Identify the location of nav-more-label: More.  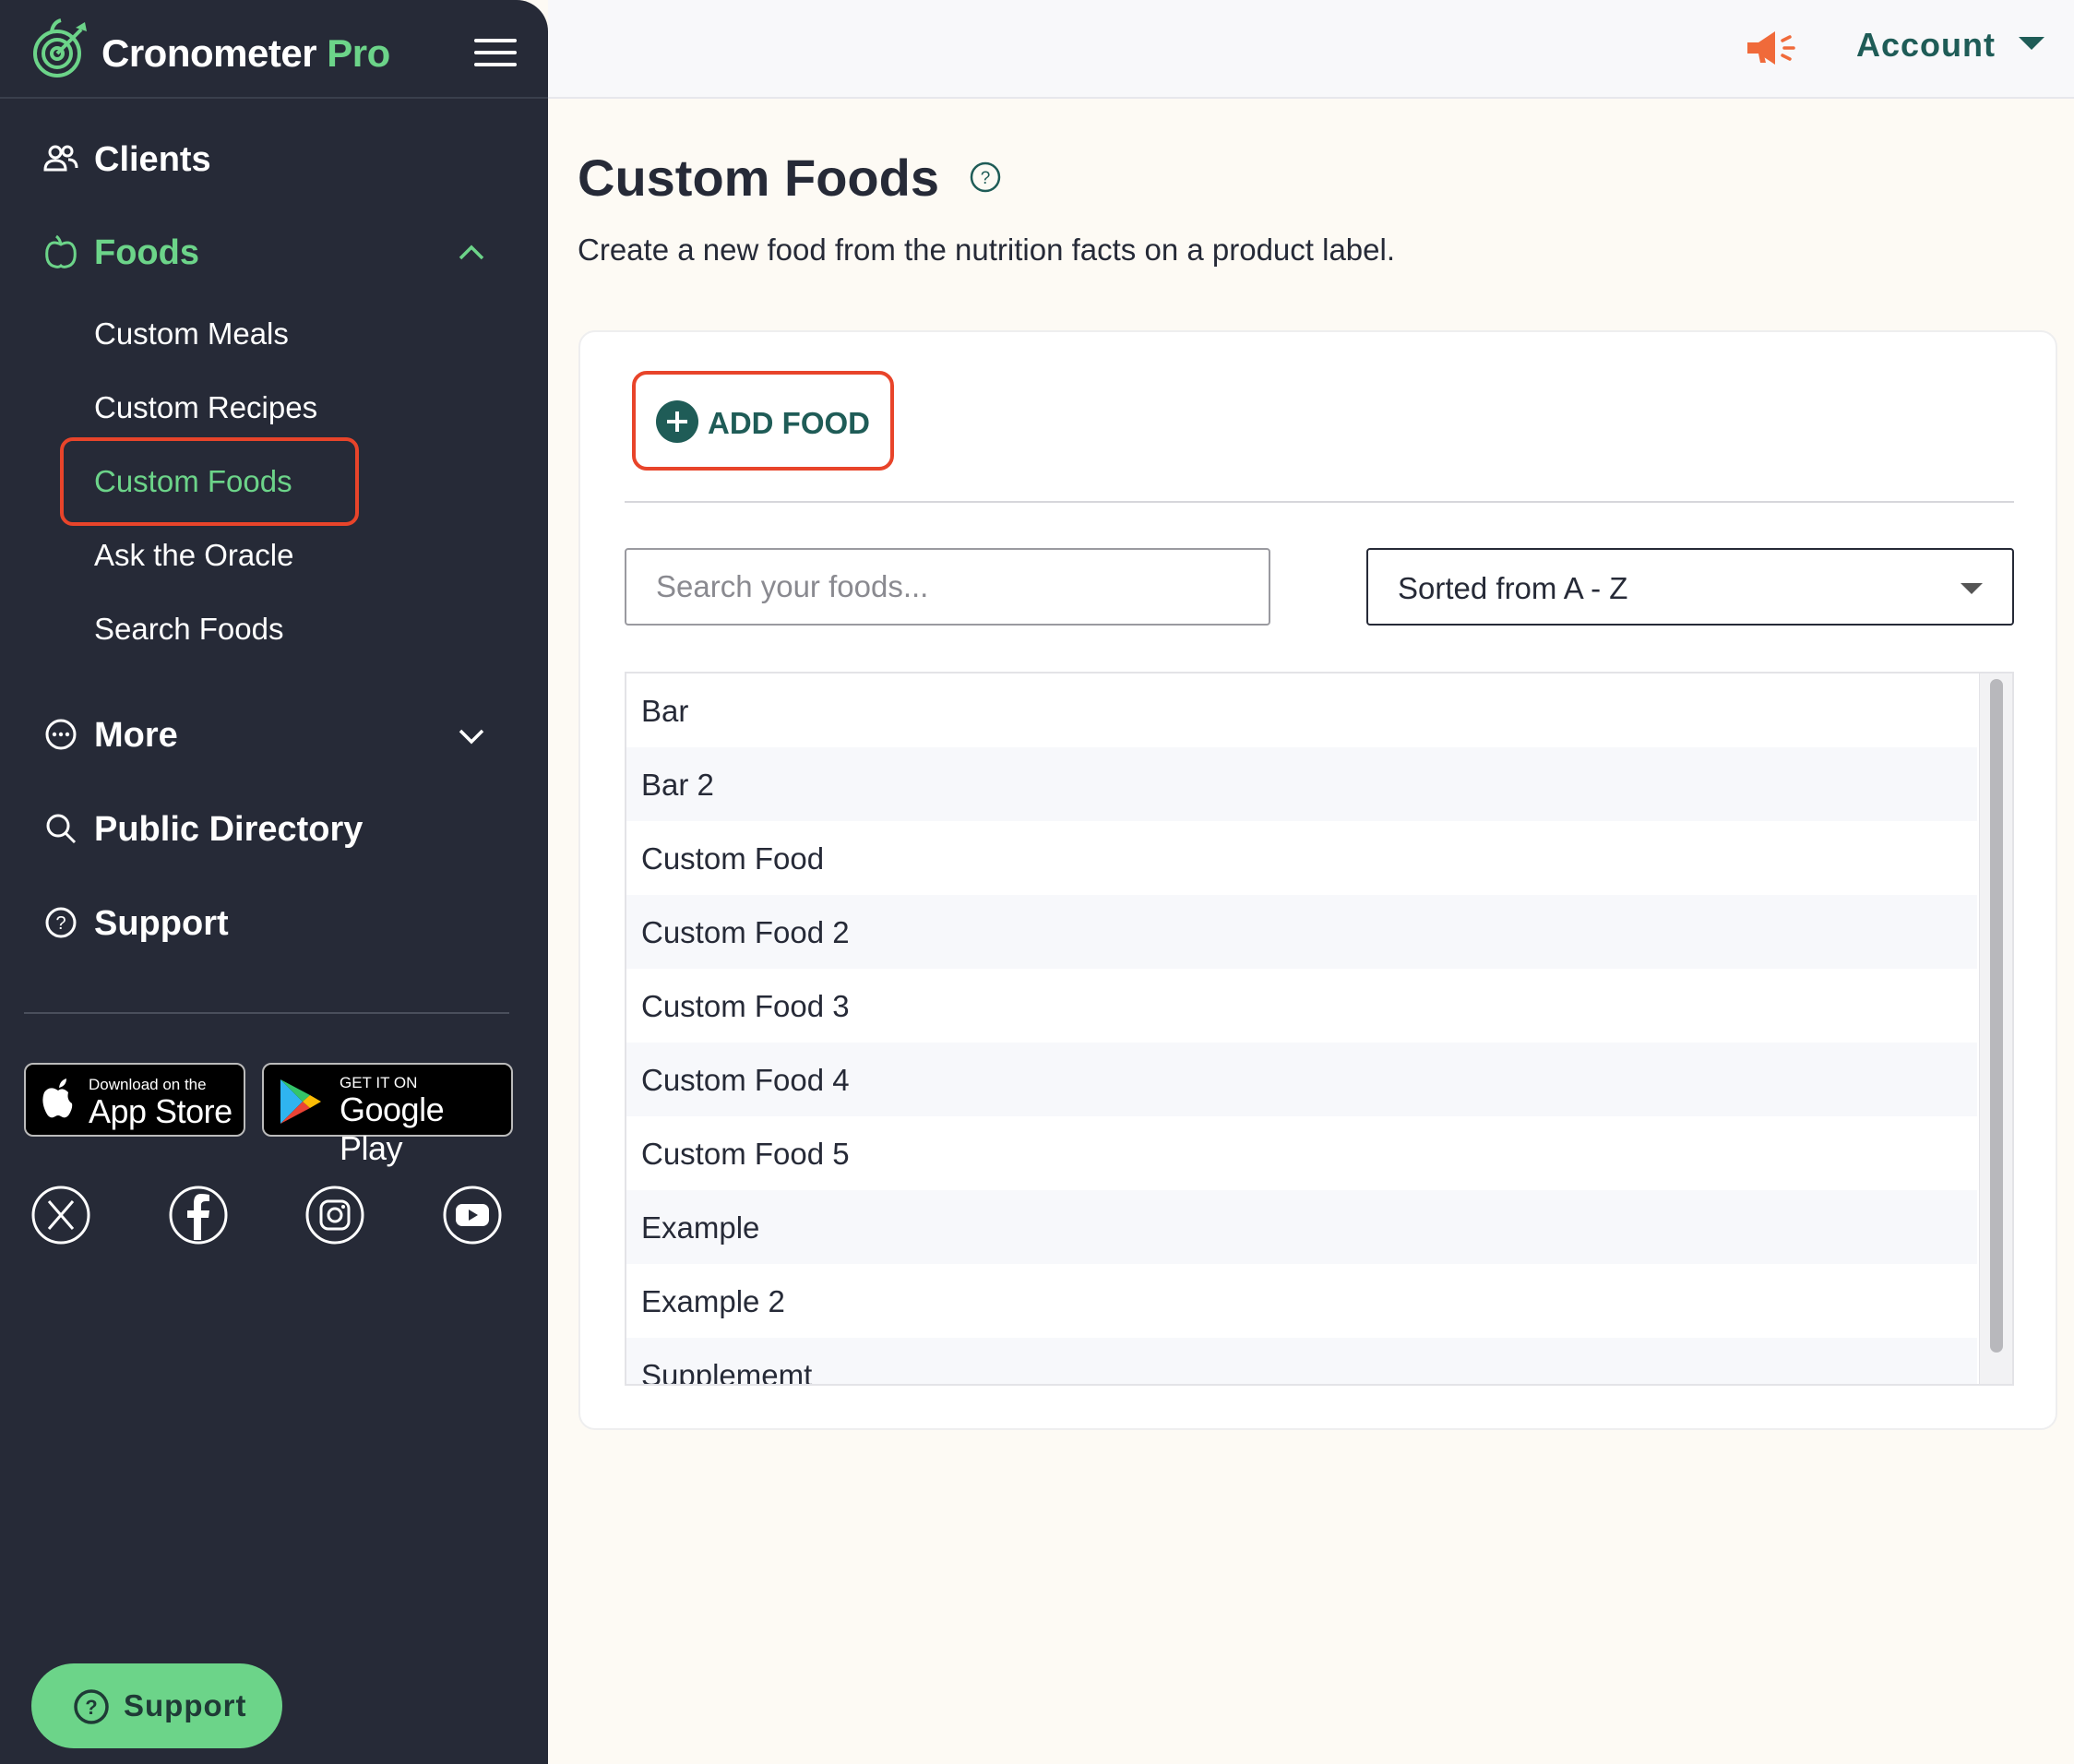
(136, 736).